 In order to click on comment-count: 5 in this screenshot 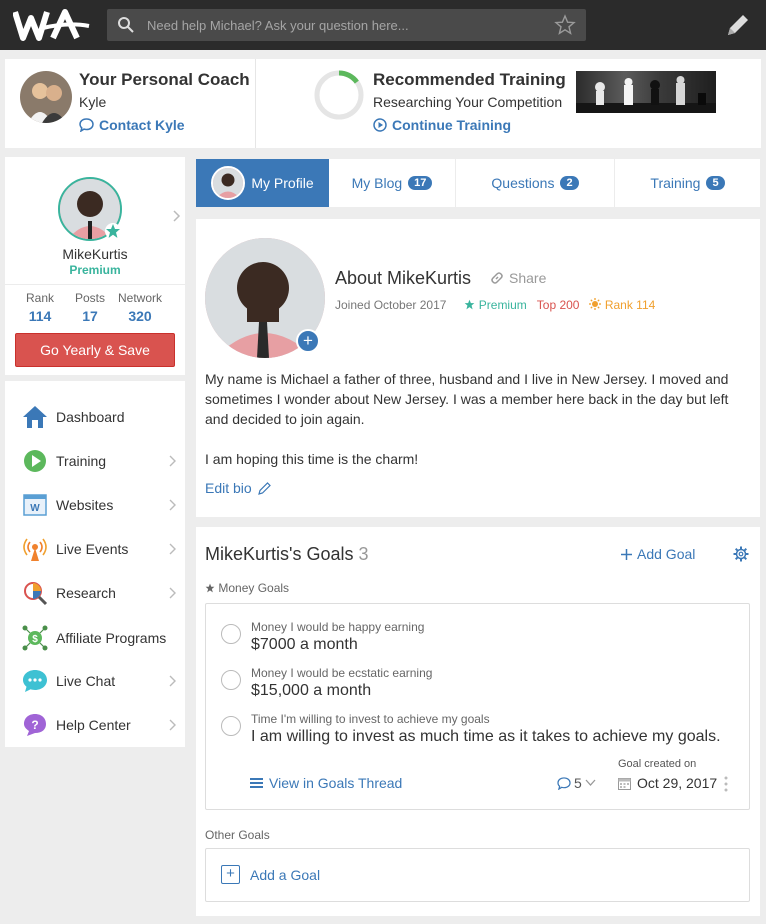, I will do `click(578, 783)`.